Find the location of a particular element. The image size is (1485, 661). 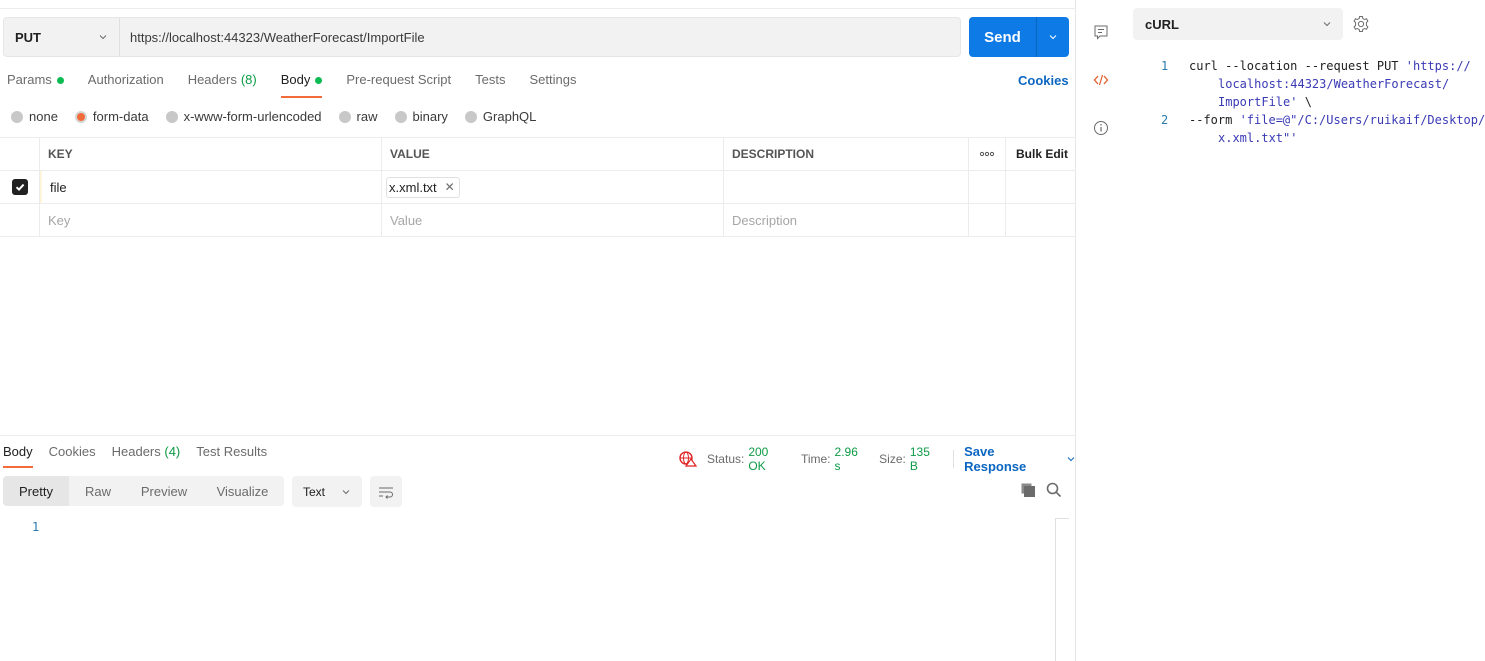

header-description: DESCRIPTION is located at coordinates (846, 154).